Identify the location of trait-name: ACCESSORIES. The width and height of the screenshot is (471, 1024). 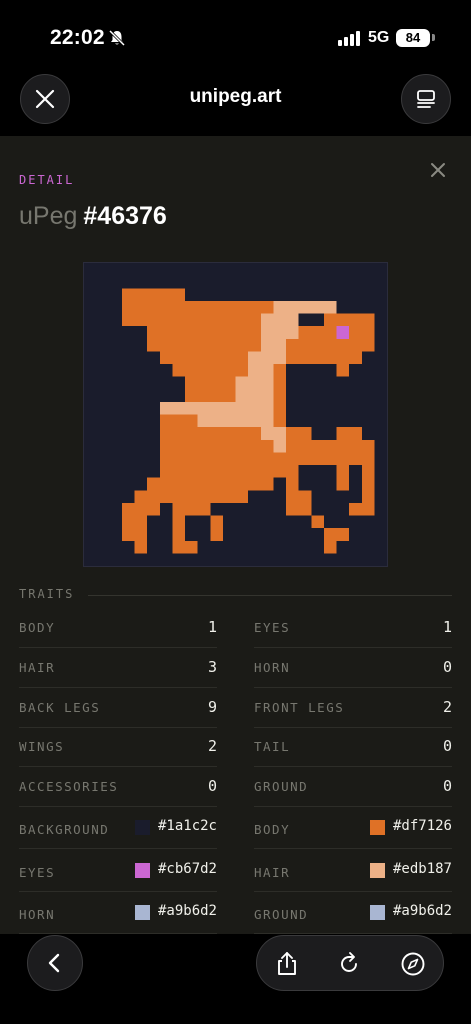
(69, 787).